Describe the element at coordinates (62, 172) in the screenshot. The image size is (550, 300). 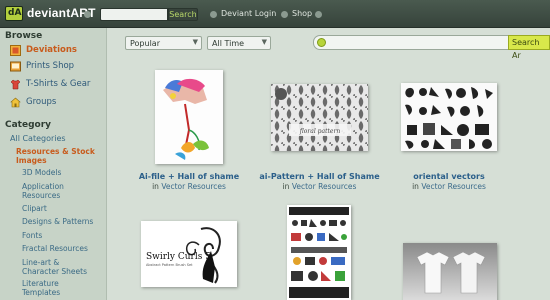
I see `category-link-3d-models: 3D Models` at that location.